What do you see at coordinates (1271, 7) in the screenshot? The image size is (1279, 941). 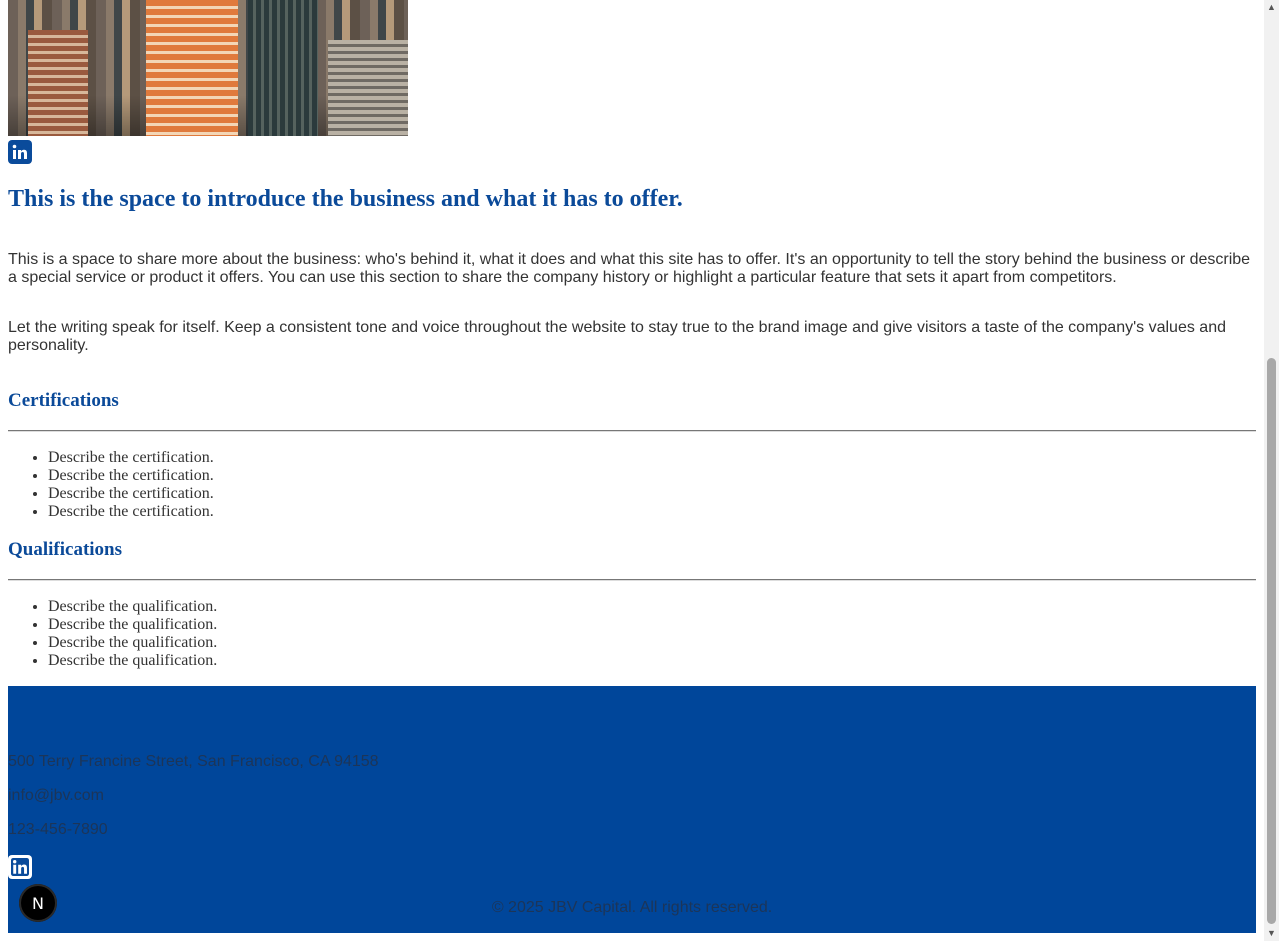 I see `scroll-up-arrow-icon: ▲` at bounding box center [1271, 7].